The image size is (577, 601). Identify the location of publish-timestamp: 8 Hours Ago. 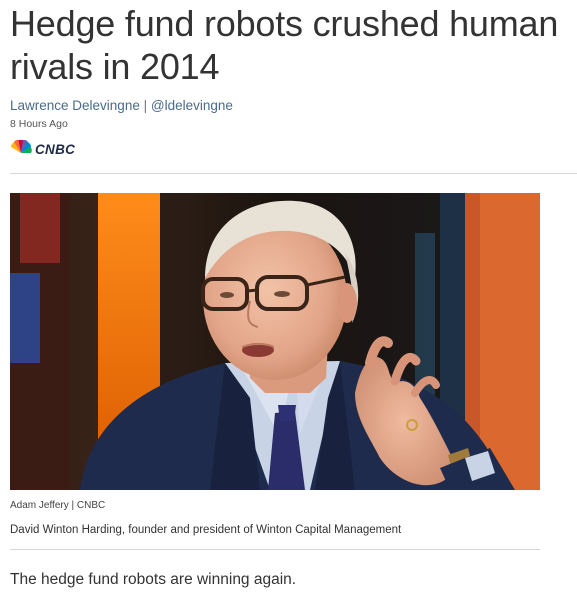
(39, 124).